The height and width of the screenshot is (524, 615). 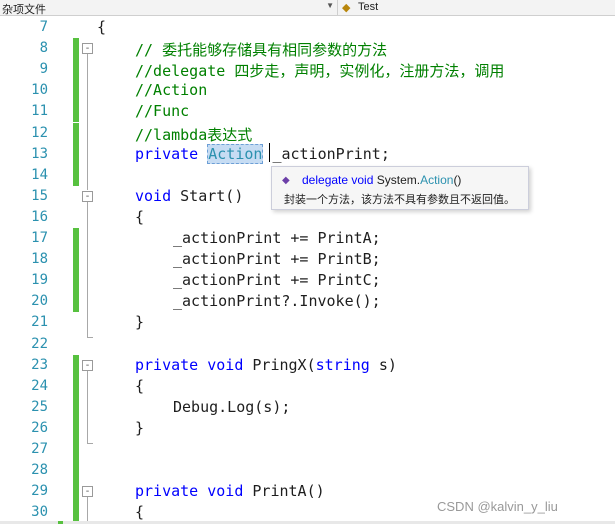 I want to click on chevron-down-icon: ▼, so click(x=330, y=5).